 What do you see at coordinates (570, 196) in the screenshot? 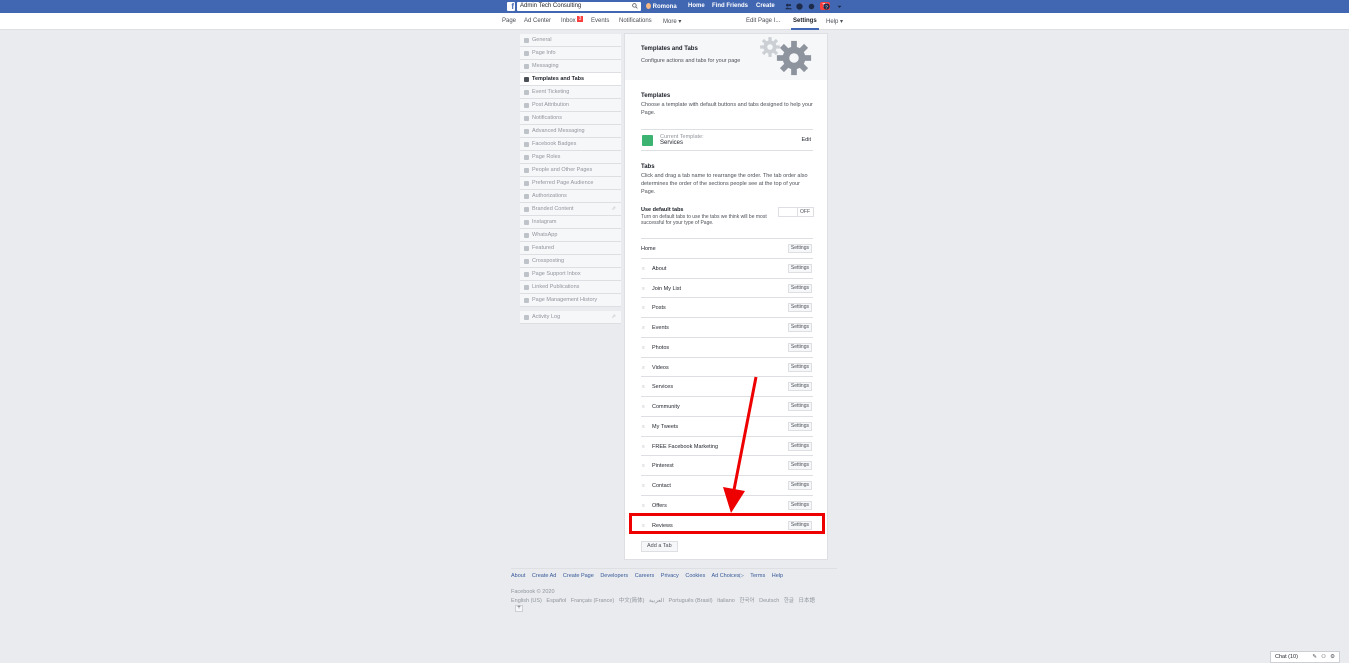
I see `sidebar-item-authorizations: Authorizations` at bounding box center [570, 196].